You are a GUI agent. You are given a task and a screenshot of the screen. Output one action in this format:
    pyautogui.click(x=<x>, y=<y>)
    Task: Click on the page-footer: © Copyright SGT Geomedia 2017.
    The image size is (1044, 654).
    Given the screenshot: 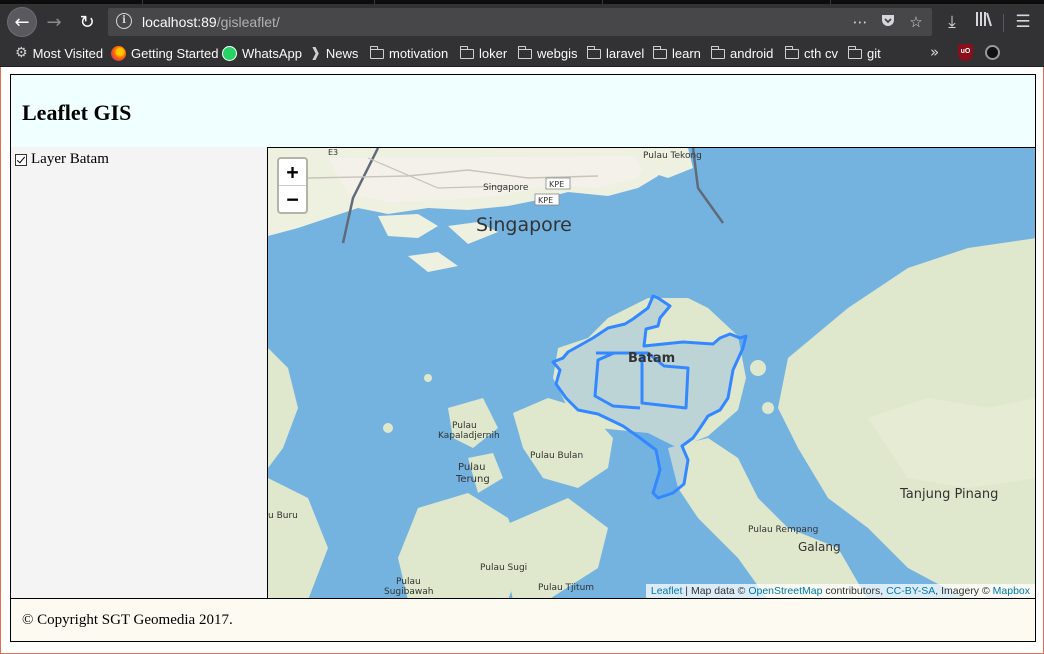 What is the action you would take?
    pyautogui.click(x=523, y=620)
    